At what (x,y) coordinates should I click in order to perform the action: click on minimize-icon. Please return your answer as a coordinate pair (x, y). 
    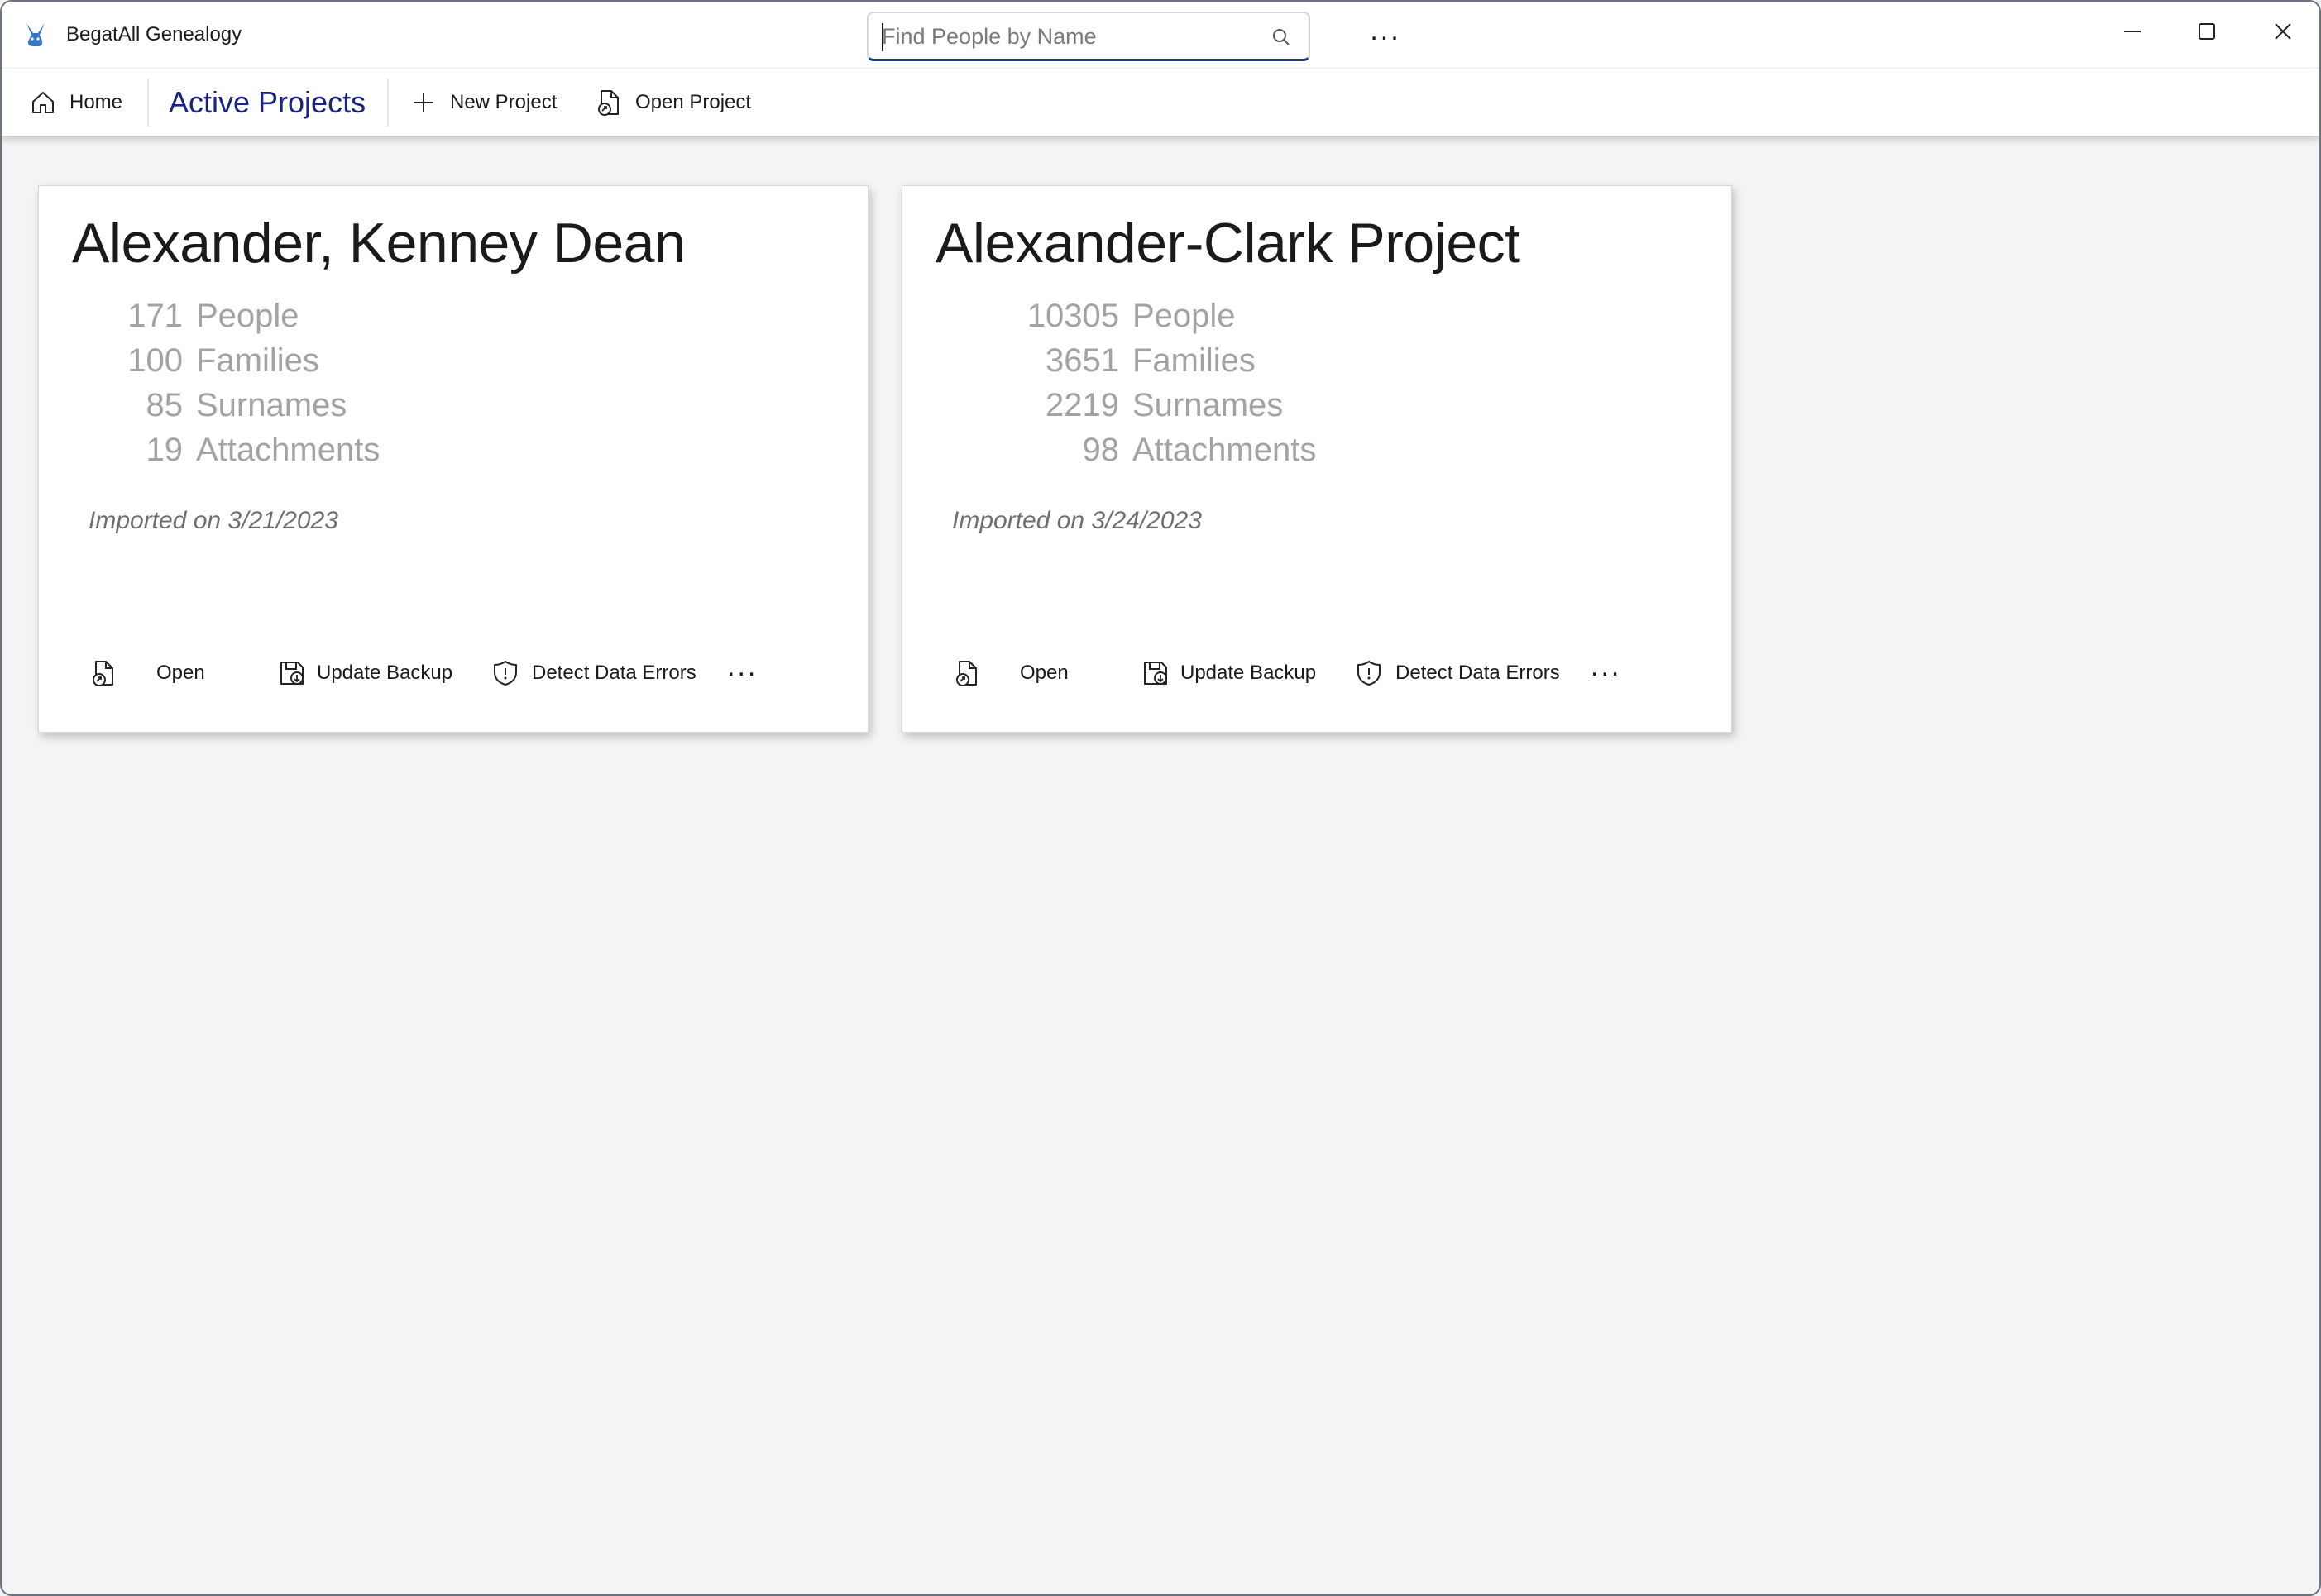
    Looking at the image, I should click on (2132, 31).